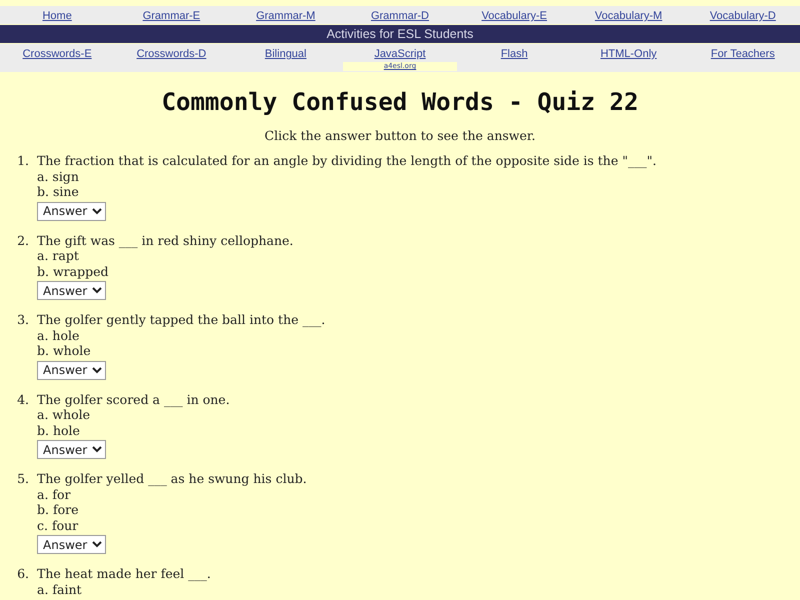 The image size is (800, 600). I want to click on question-text: The fraction that is calculated for an angle by dividing the length of the opposite side is the "___"., so click(346, 160).